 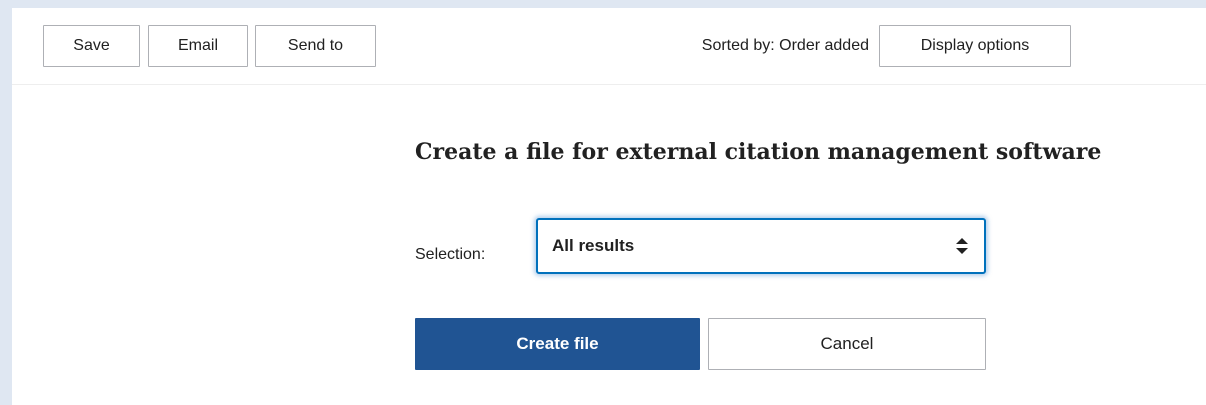 What do you see at coordinates (761, 246) in the screenshot?
I see `selection-dropdown: All results` at bounding box center [761, 246].